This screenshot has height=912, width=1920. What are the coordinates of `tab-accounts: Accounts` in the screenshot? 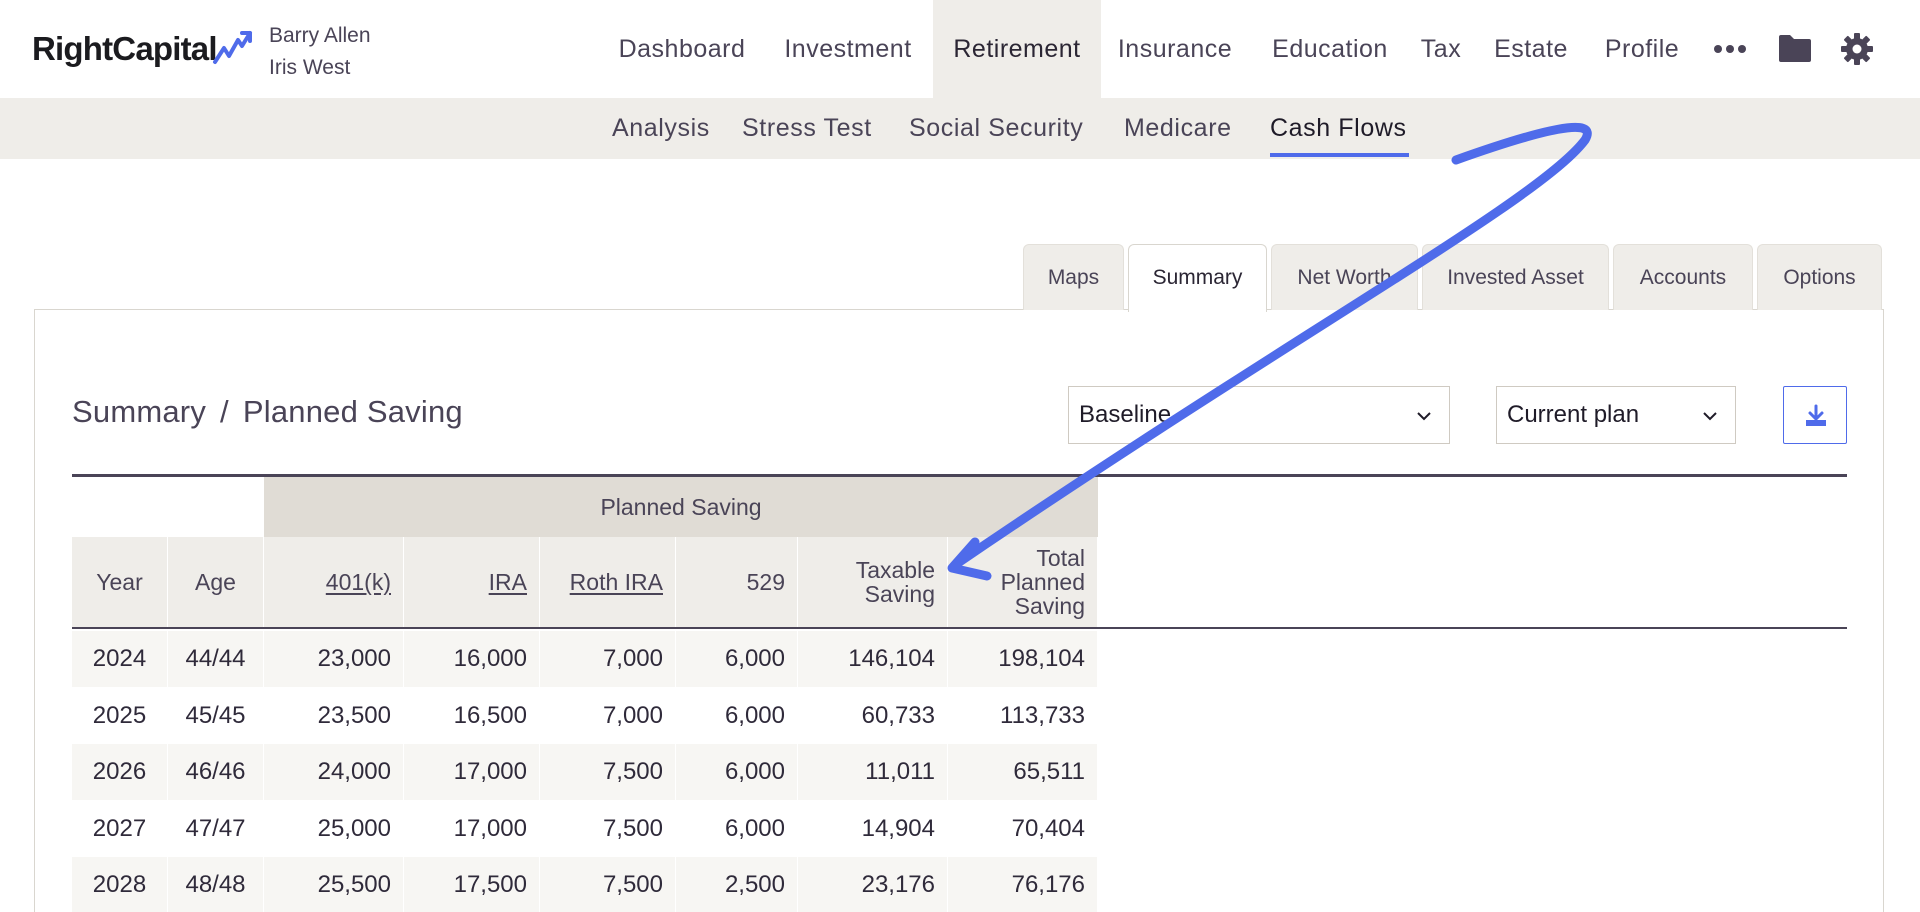 It's located at (1683, 277).